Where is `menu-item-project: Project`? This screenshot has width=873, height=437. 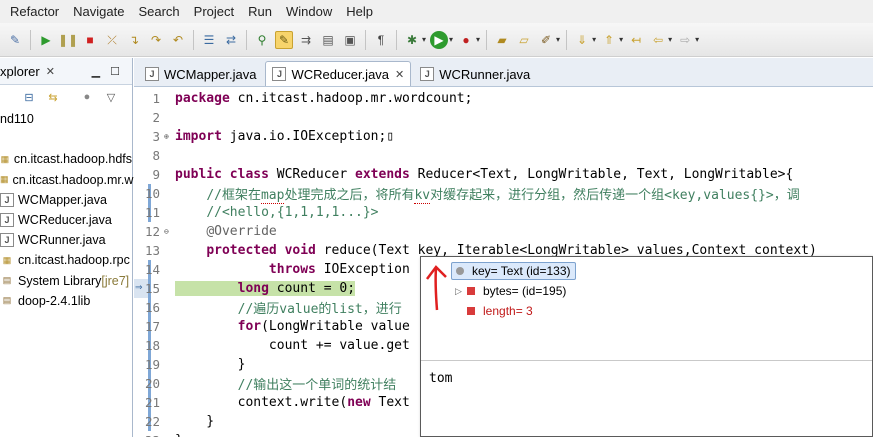 menu-item-project: Project is located at coordinates (214, 11).